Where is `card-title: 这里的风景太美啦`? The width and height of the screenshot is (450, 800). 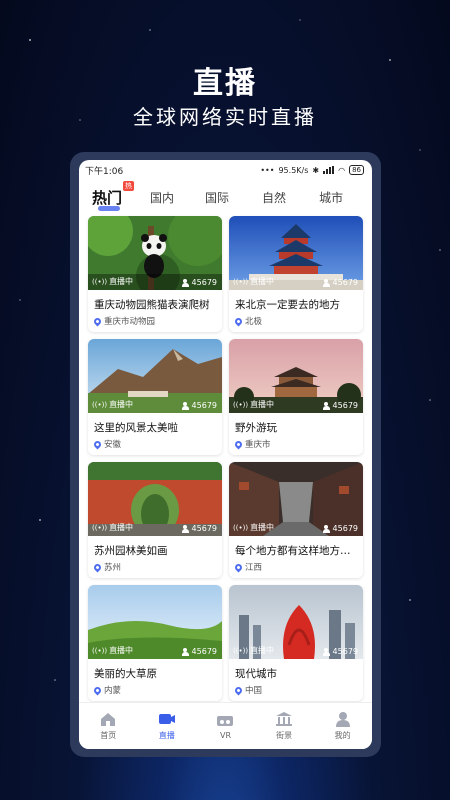
card-title: 这里的风景太美啦 is located at coordinates (136, 428).